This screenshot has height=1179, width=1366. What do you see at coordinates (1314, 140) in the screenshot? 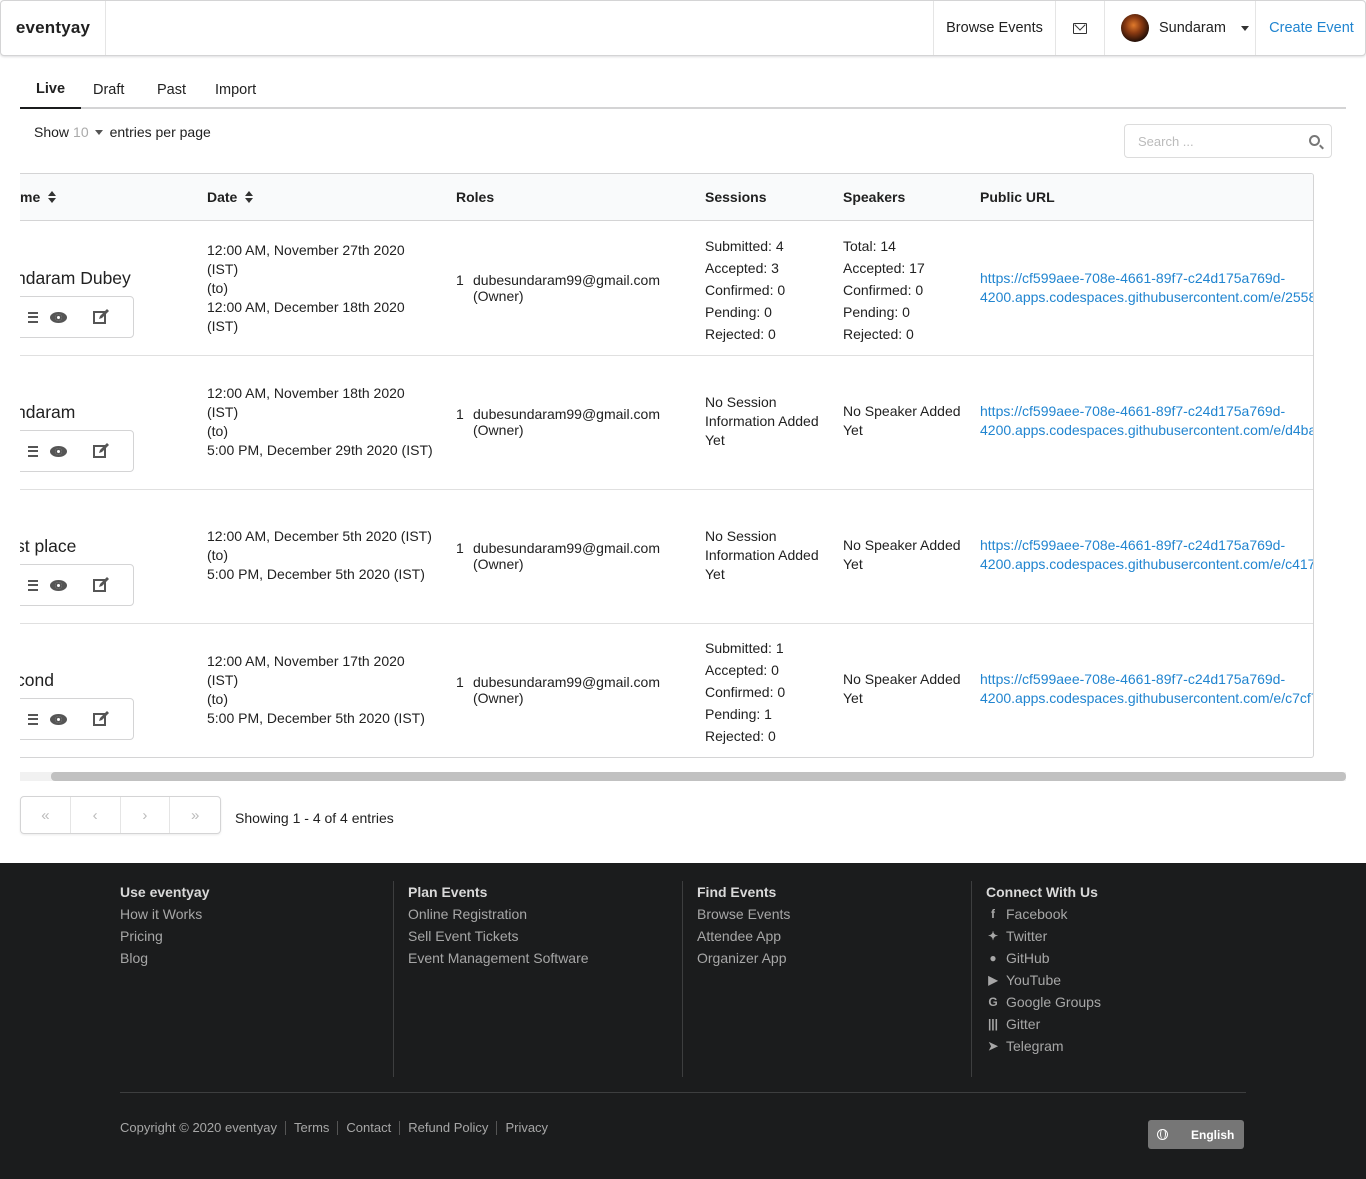
I see `search-icon` at bounding box center [1314, 140].